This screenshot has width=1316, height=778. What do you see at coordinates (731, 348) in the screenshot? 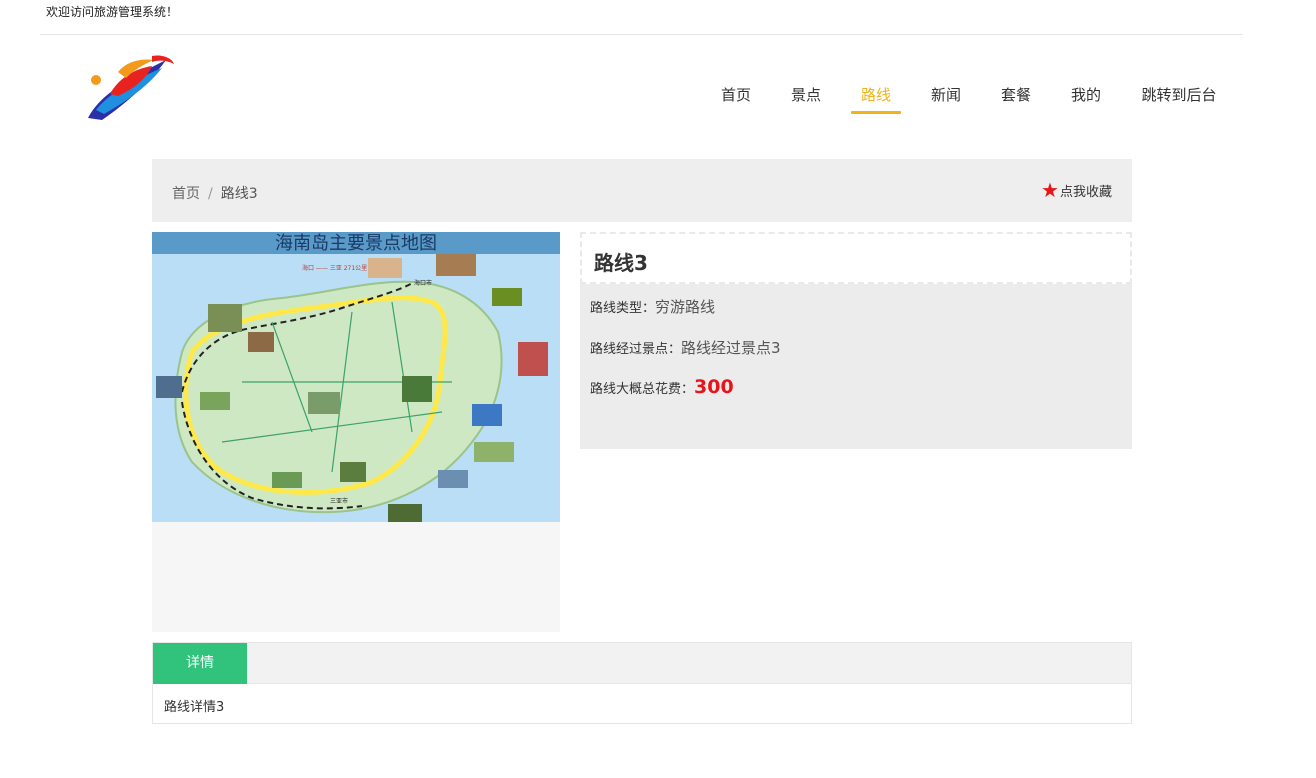
I see `route-spots-value: 路线经过景点3` at bounding box center [731, 348].